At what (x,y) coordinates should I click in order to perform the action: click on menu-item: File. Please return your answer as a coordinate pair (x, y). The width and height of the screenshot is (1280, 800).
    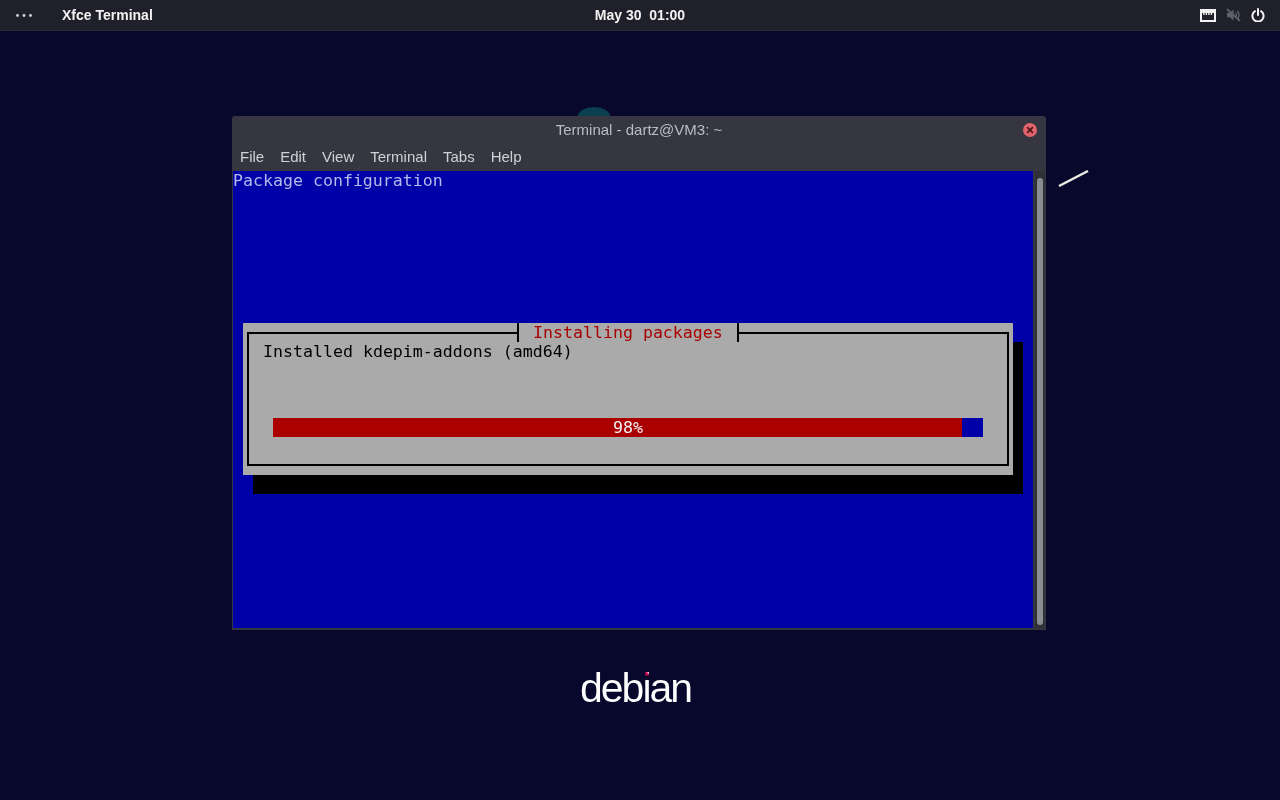
    Looking at the image, I should click on (252, 157).